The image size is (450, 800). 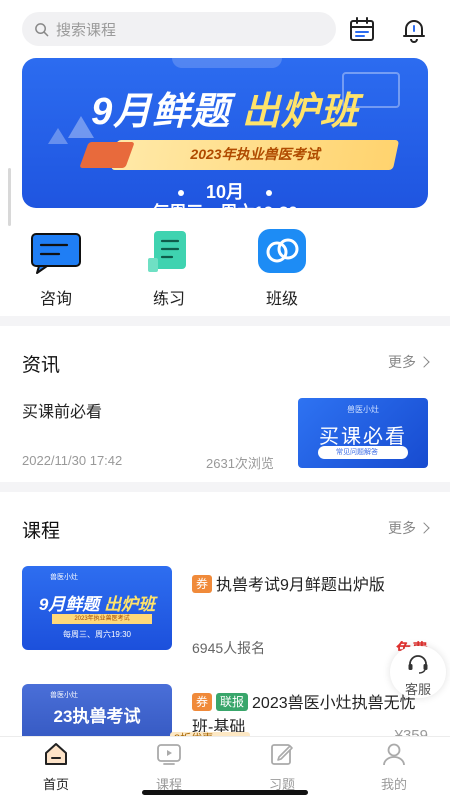 What do you see at coordinates (232, 702) in the screenshot?
I see `bundle-tag: 联报` at bounding box center [232, 702].